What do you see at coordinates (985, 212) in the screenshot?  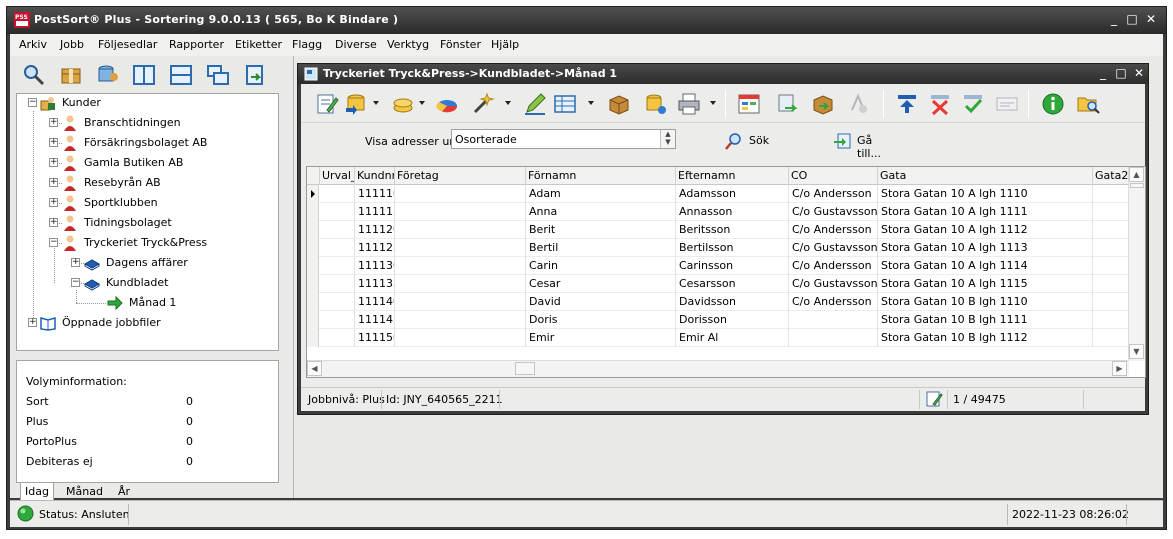 I see `table-cell: Stora Gatan 10 A lgh 1111` at bounding box center [985, 212].